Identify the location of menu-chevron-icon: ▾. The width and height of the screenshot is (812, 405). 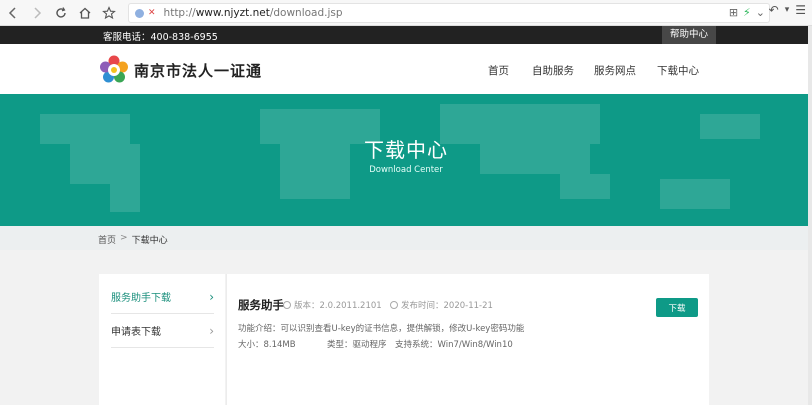
(787, 10).